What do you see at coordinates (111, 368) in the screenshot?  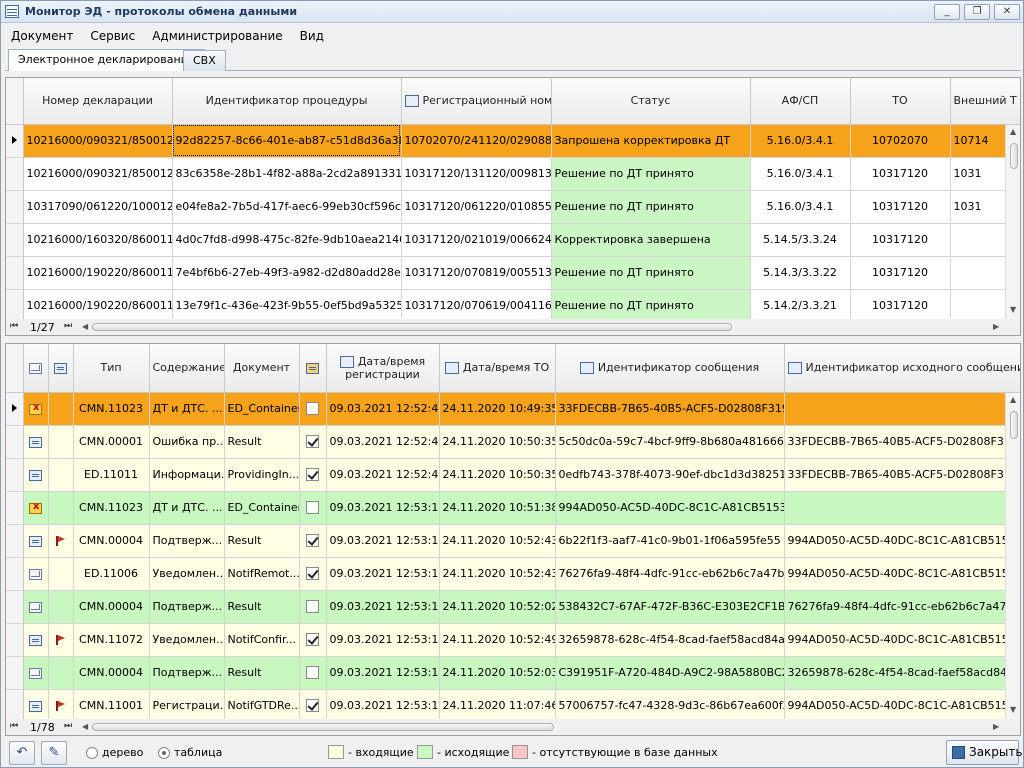 I see `col-type: Тип` at bounding box center [111, 368].